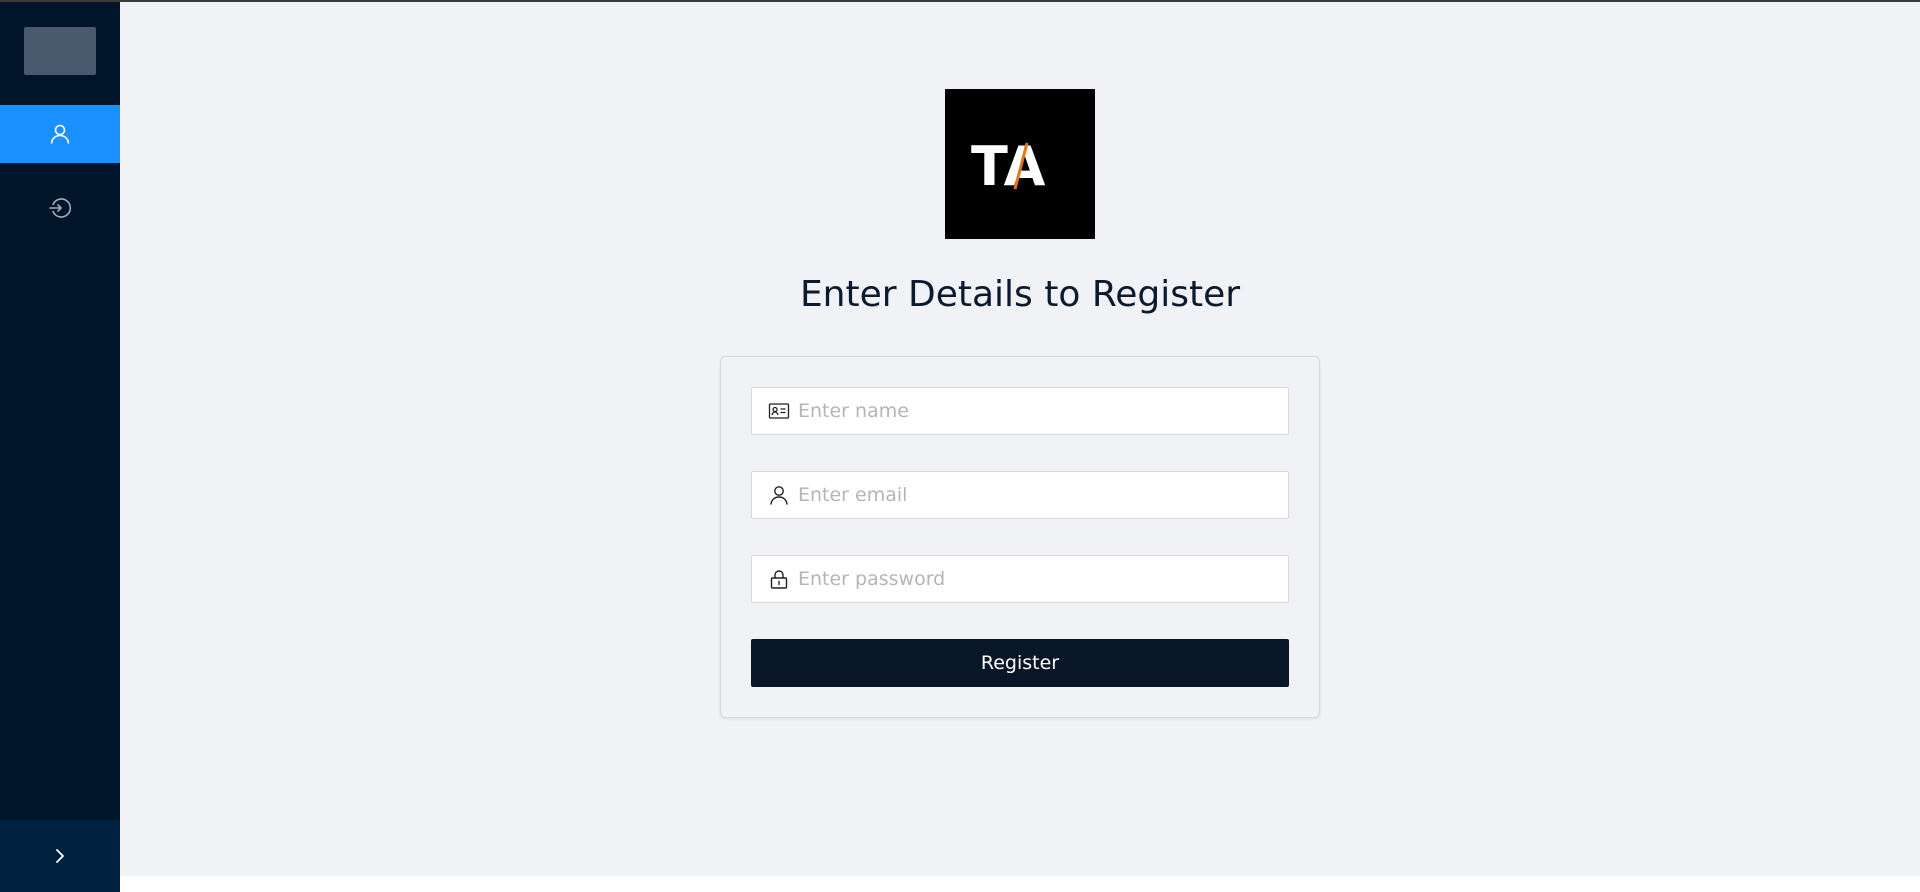  I want to click on lock-icon, so click(779, 579).